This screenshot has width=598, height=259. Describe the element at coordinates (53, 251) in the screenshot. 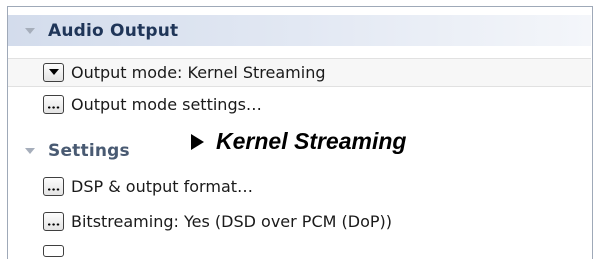

I see `partial-row-button` at that location.